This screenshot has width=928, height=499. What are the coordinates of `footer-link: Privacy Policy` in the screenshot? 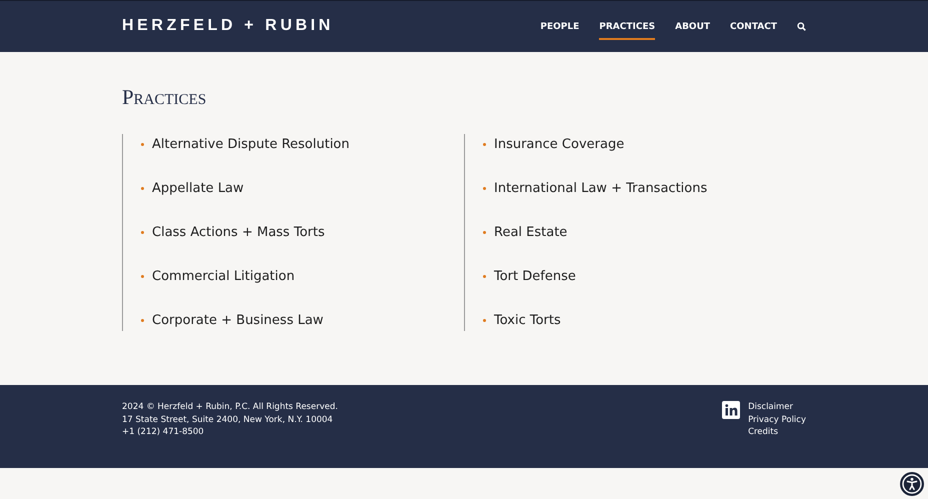 It's located at (777, 420).